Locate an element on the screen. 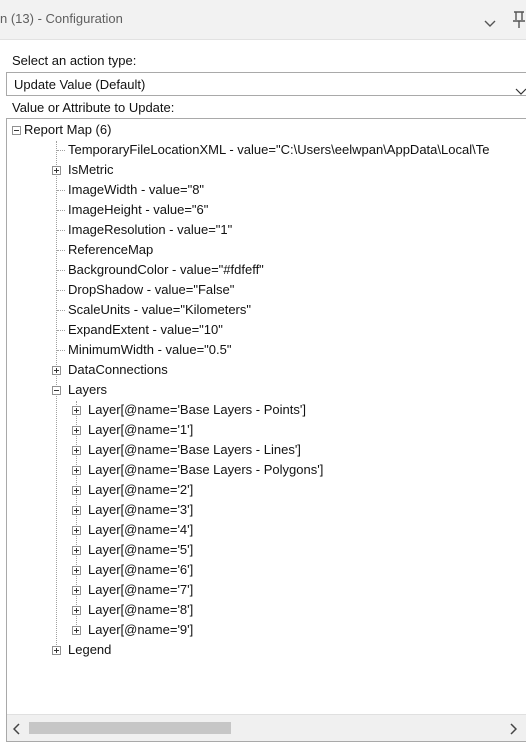 This screenshot has width=526, height=742. tree-node: ExpandExtent - value="10" is located at coordinates (145, 330).